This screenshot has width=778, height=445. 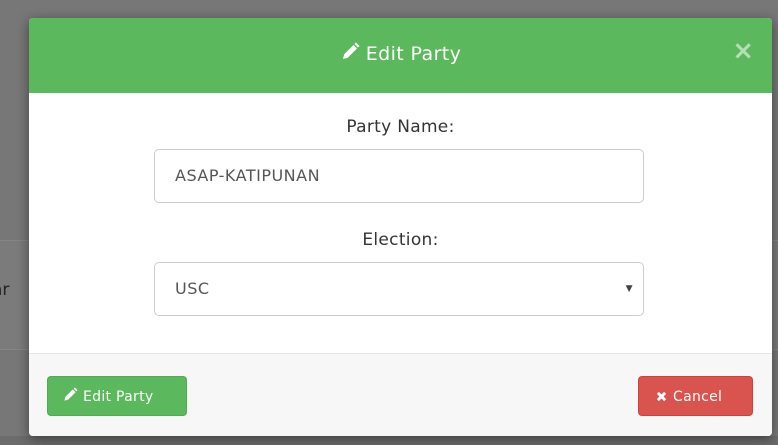 I want to click on cancel-button: Cancel, so click(x=695, y=396).